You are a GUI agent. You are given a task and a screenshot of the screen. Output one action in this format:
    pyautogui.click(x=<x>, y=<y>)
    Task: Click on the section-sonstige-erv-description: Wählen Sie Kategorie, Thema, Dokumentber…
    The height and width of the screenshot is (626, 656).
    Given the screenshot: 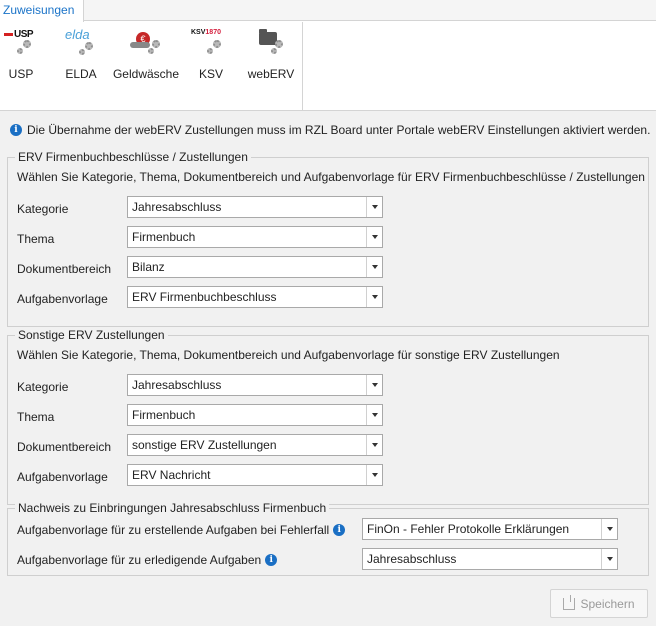 What is the action you would take?
    pyautogui.click(x=288, y=355)
    